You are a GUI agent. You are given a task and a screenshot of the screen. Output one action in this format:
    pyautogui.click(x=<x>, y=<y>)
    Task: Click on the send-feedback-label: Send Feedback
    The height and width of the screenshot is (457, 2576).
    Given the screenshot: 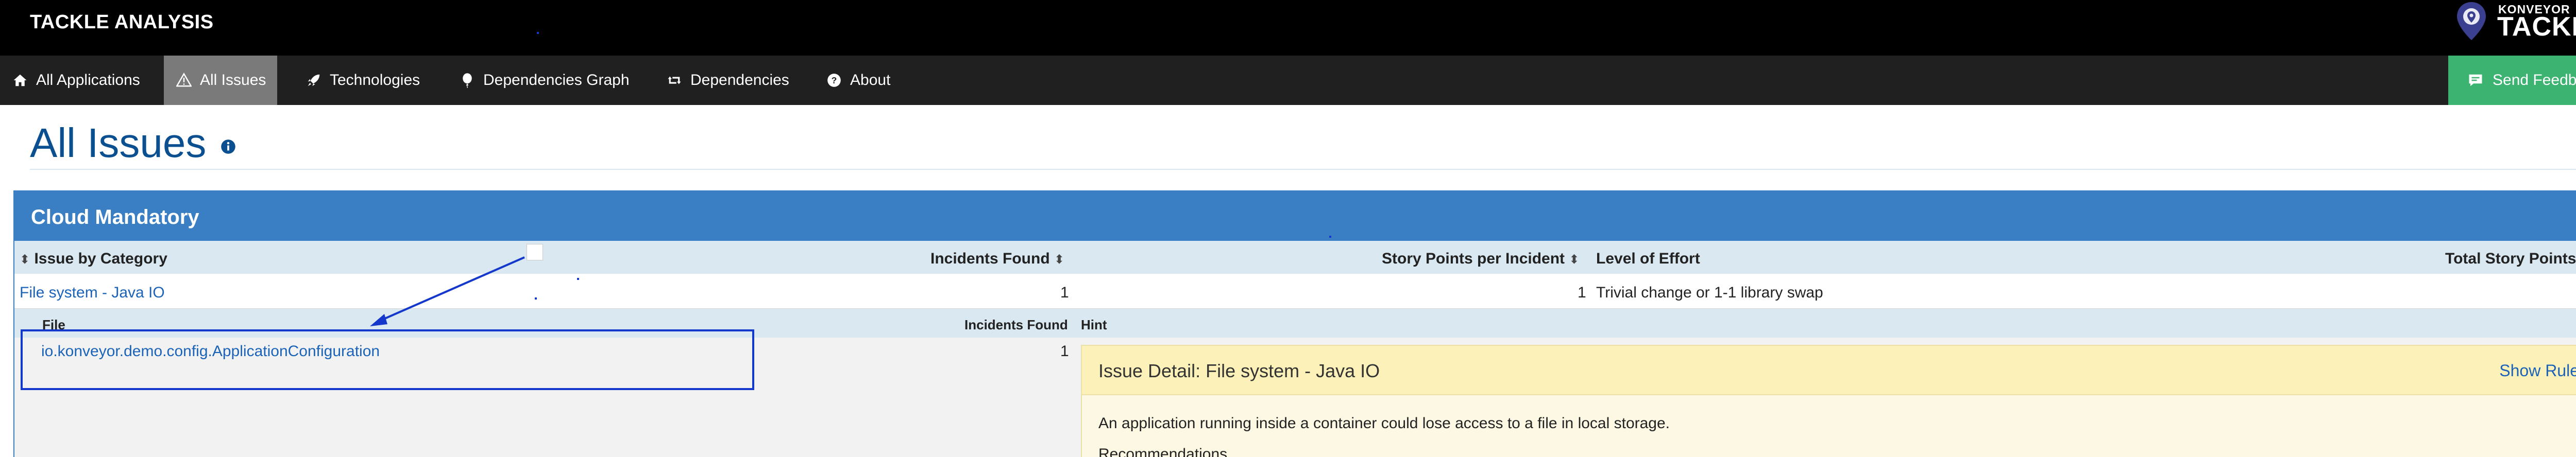 What is the action you would take?
    pyautogui.click(x=2534, y=80)
    